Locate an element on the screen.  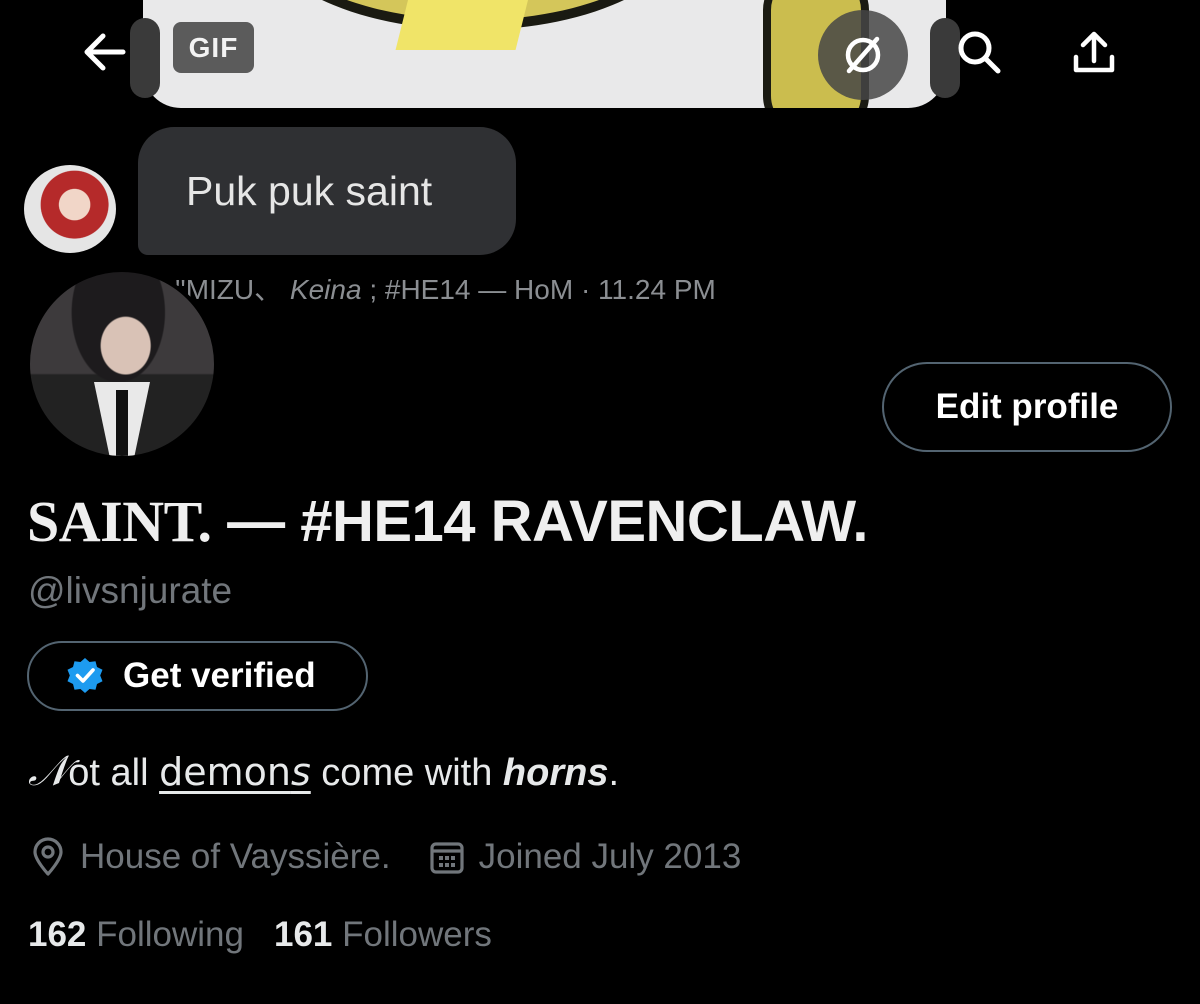
avatar-tie is located at coordinates (122, 423).